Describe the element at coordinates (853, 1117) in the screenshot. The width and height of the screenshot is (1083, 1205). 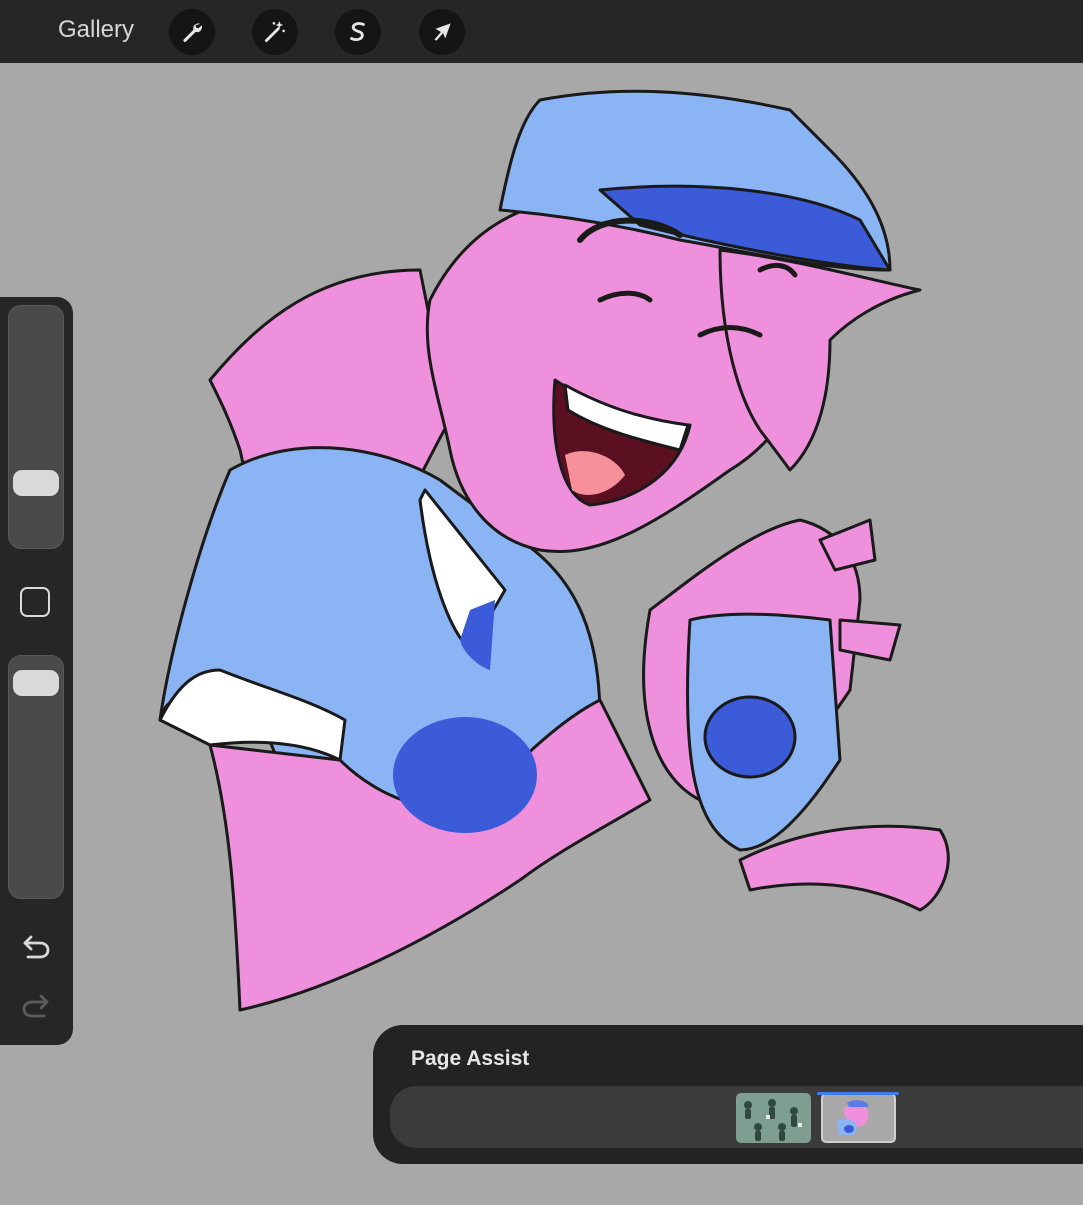
I see `page-2-preview` at that location.